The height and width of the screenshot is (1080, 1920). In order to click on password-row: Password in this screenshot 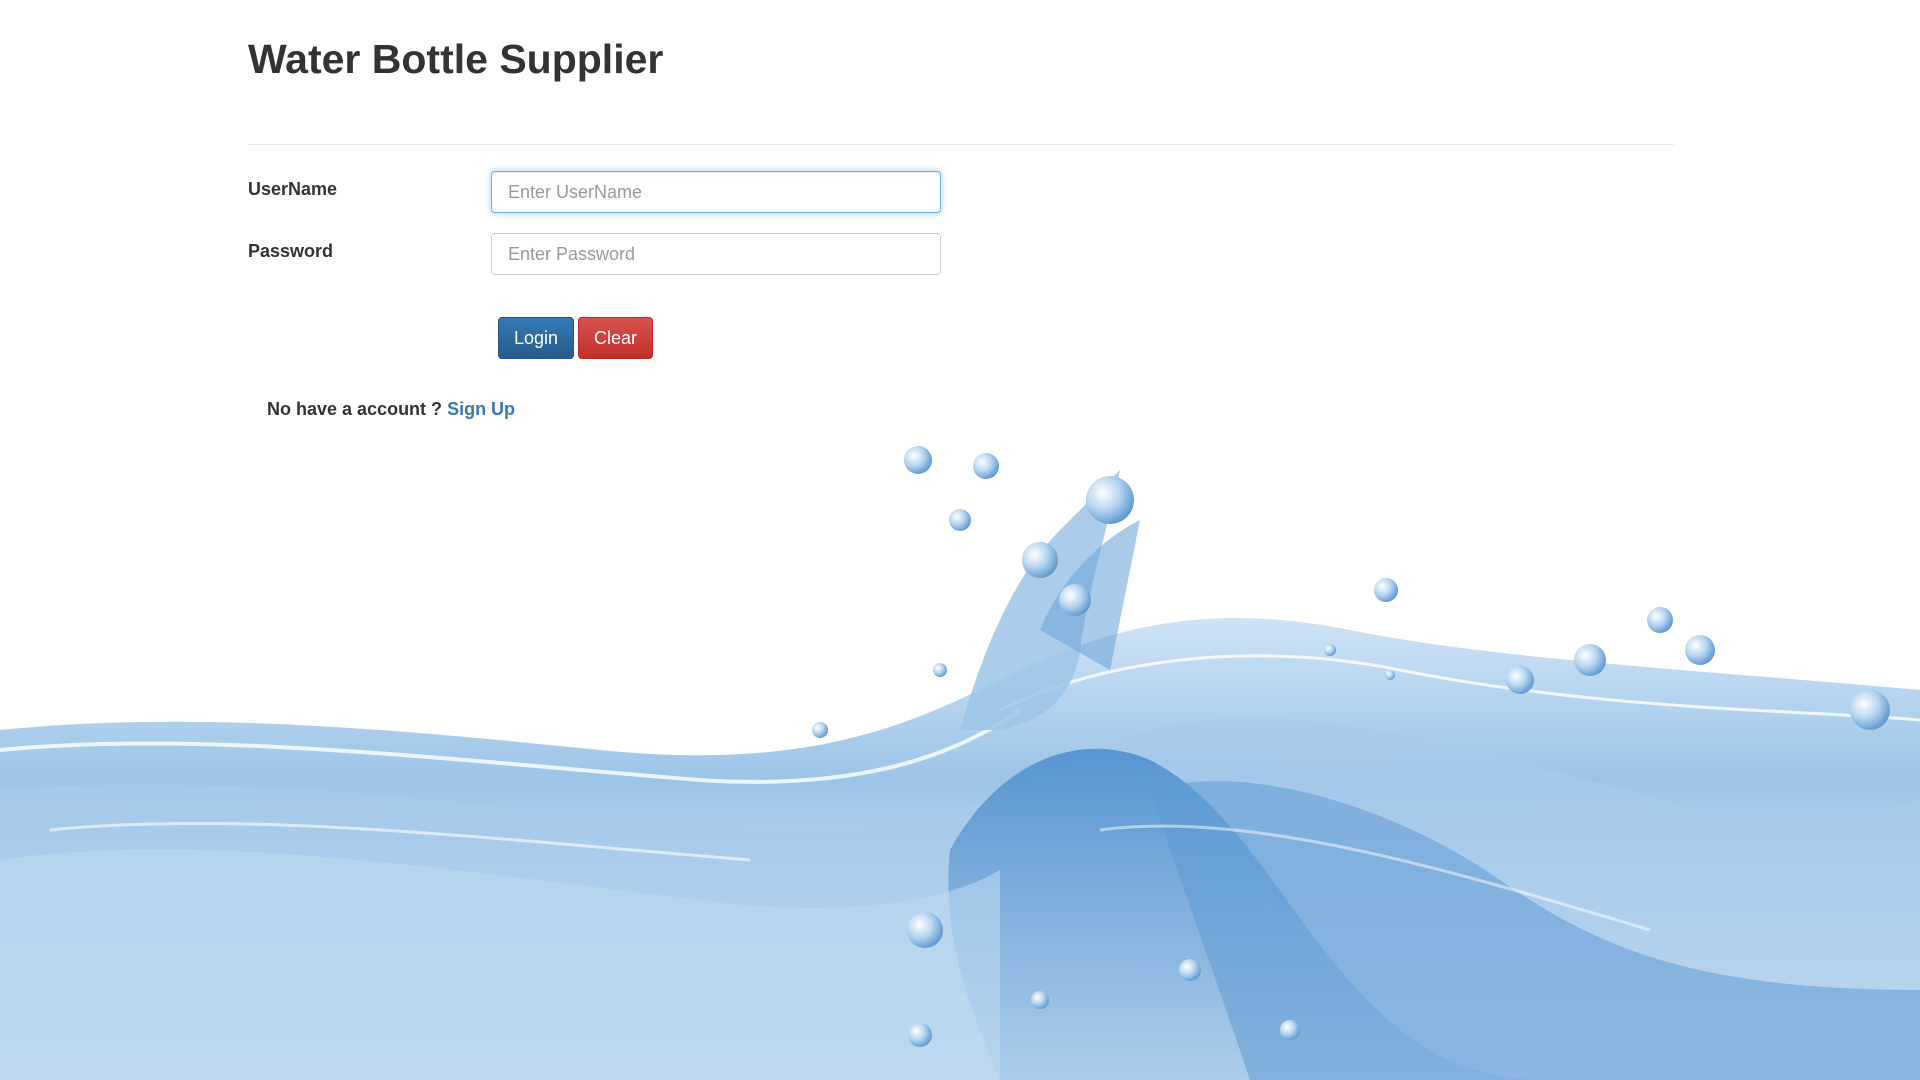, I will do `click(961, 264)`.